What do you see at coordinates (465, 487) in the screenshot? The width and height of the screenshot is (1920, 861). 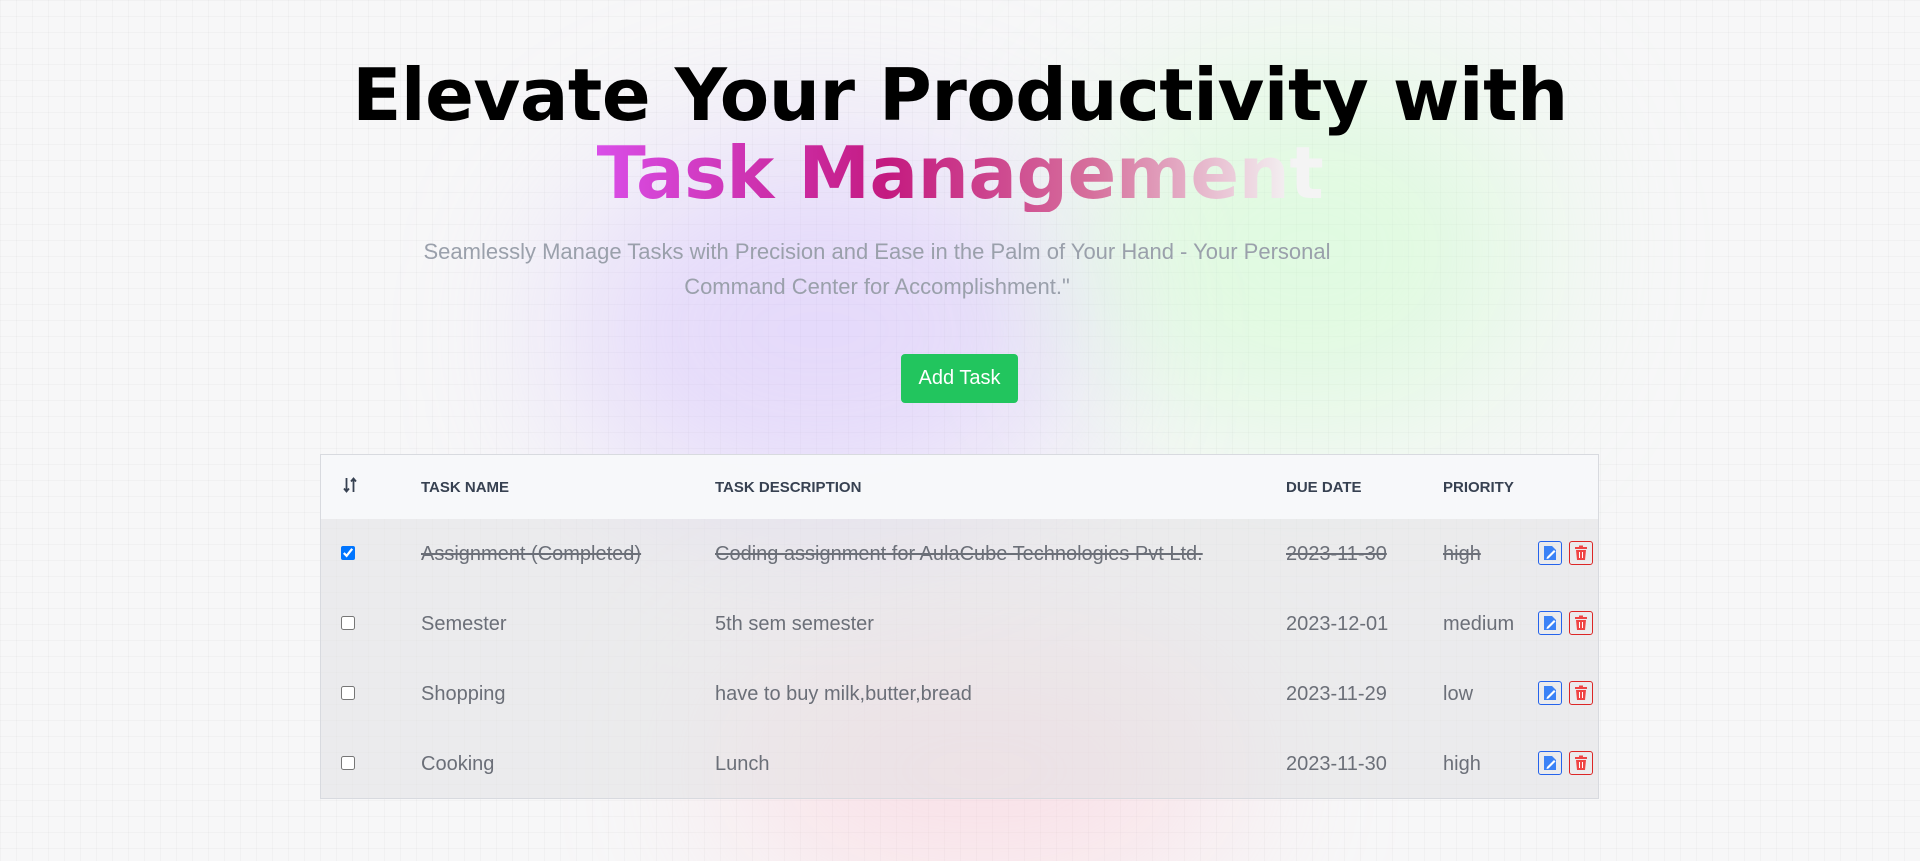 I see `column-header-task-name: TASK NAME` at bounding box center [465, 487].